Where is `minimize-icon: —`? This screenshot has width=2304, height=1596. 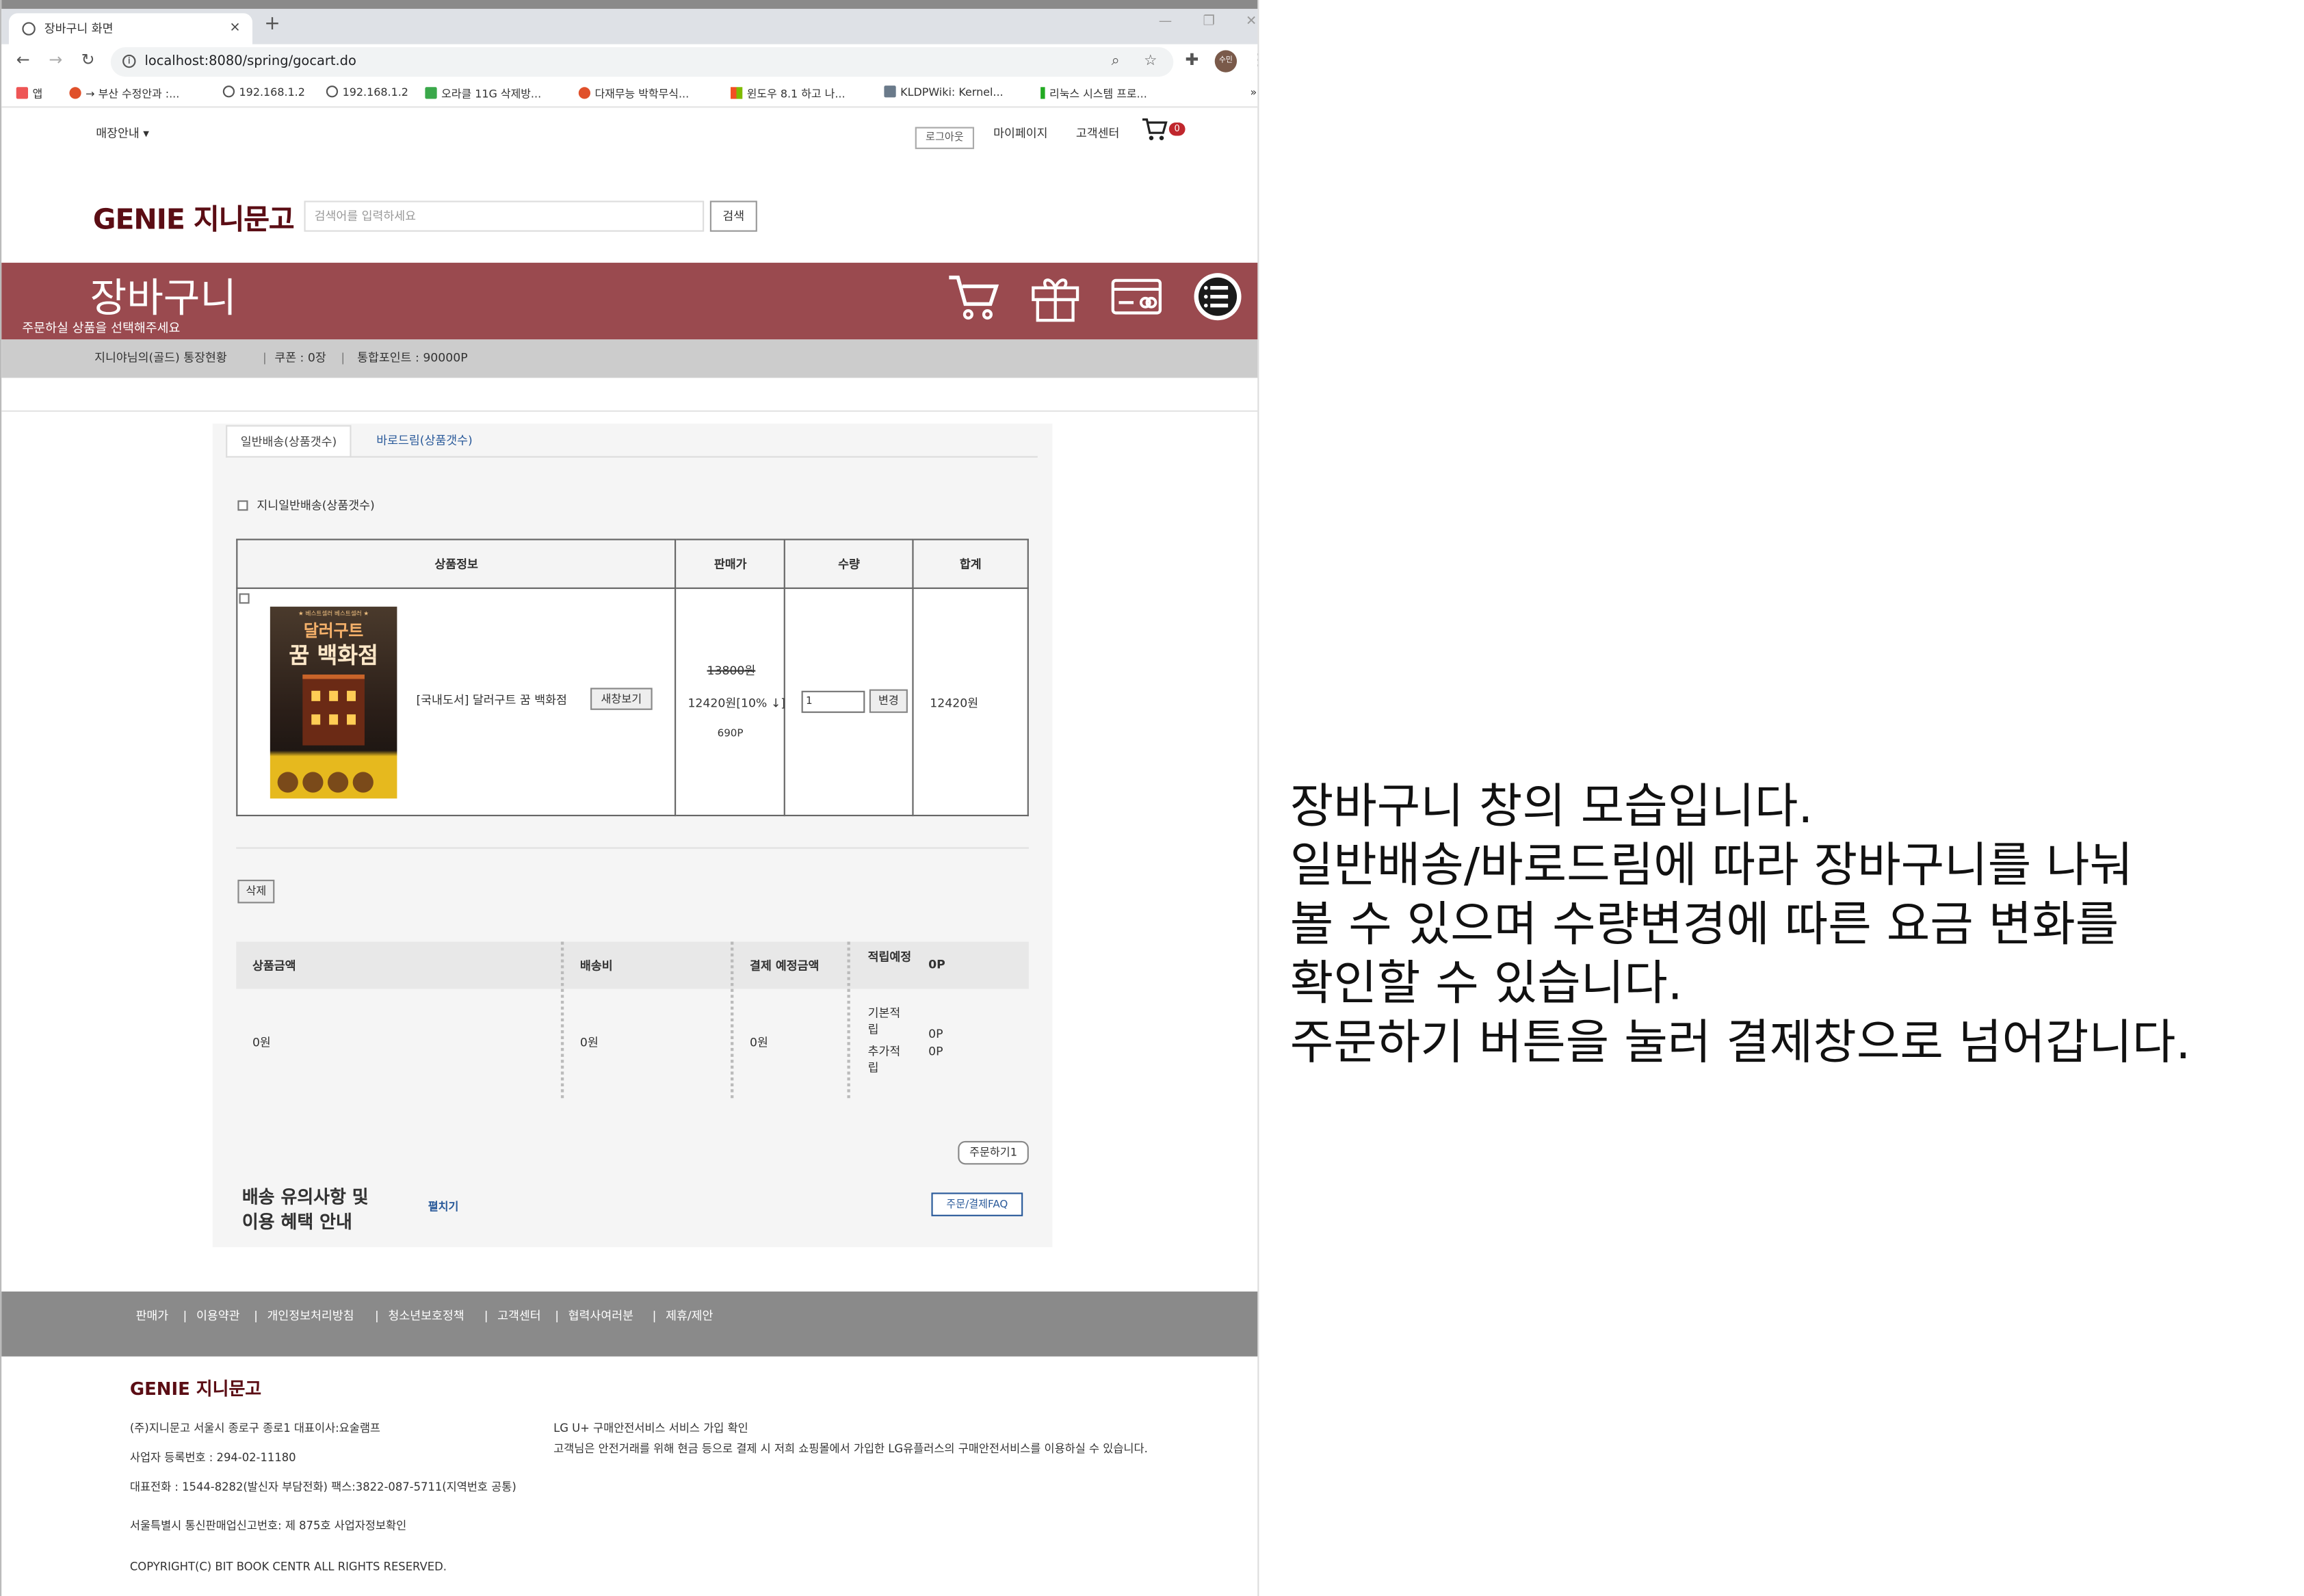 minimize-icon: — is located at coordinates (1165, 22).